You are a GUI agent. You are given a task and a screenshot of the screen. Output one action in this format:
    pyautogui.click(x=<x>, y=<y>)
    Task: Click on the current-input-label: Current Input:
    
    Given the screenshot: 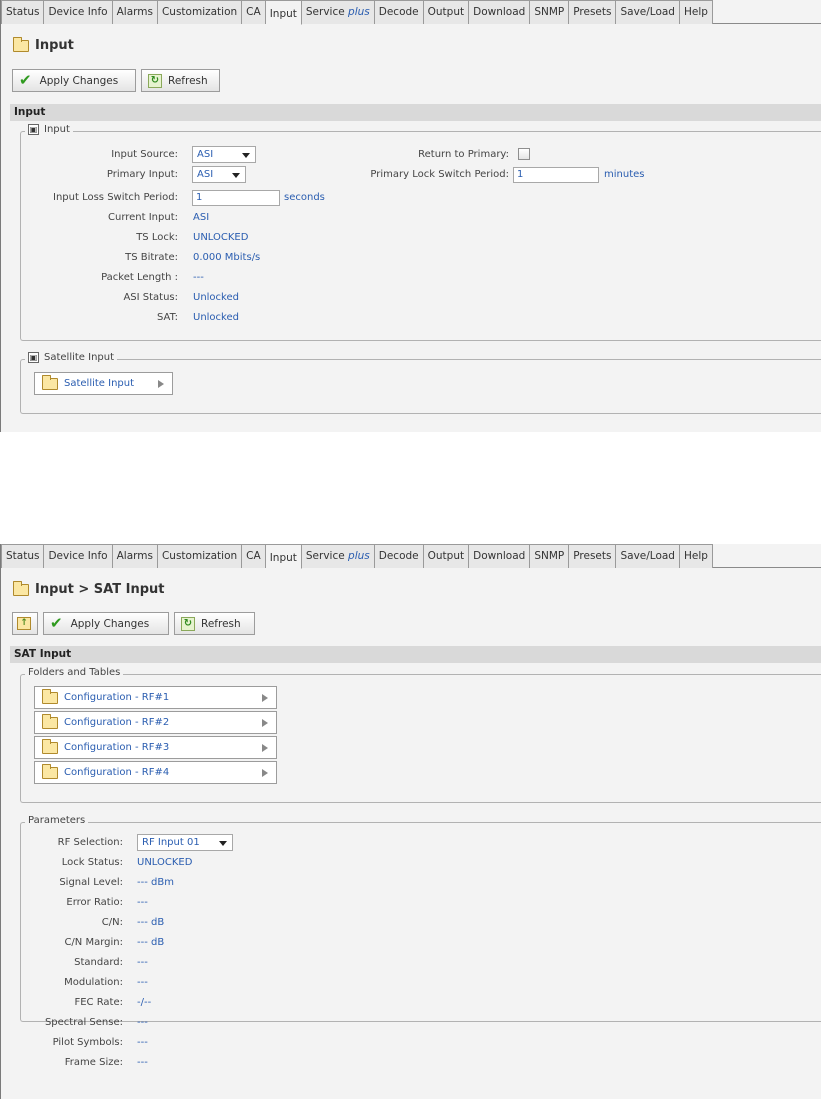 What is the action you would take?
    pyautogui.click(x=143, y=217)
    